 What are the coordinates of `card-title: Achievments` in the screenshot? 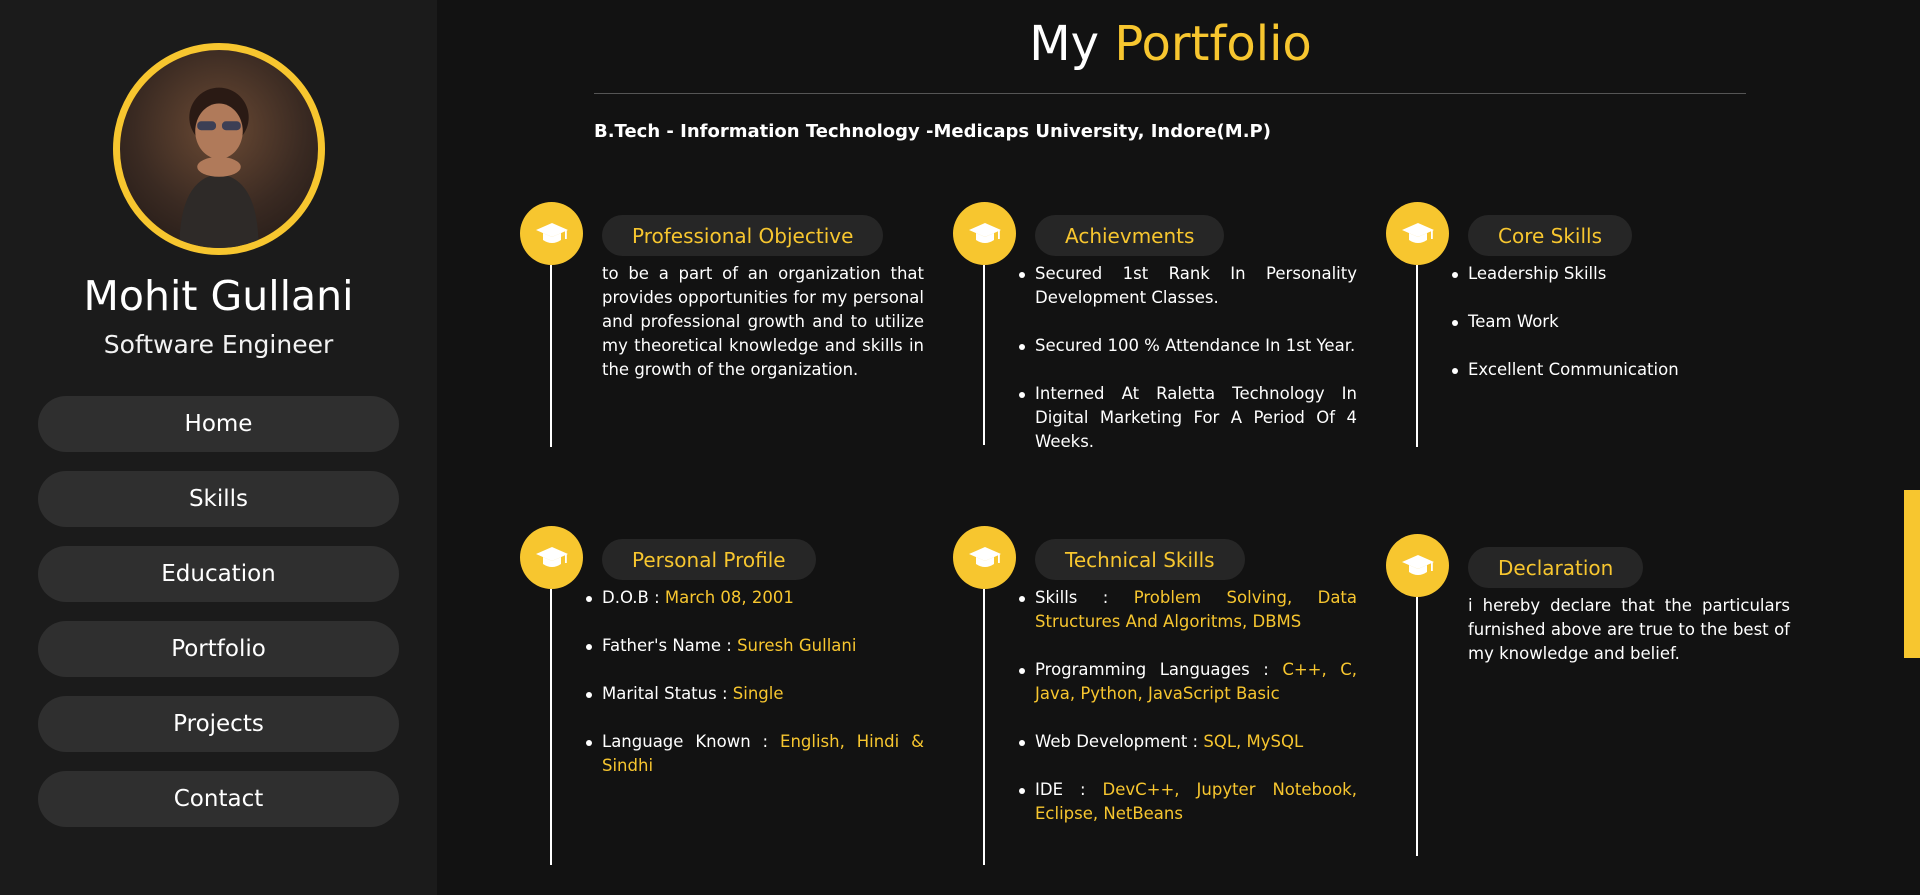 It's located at (1130, 235).